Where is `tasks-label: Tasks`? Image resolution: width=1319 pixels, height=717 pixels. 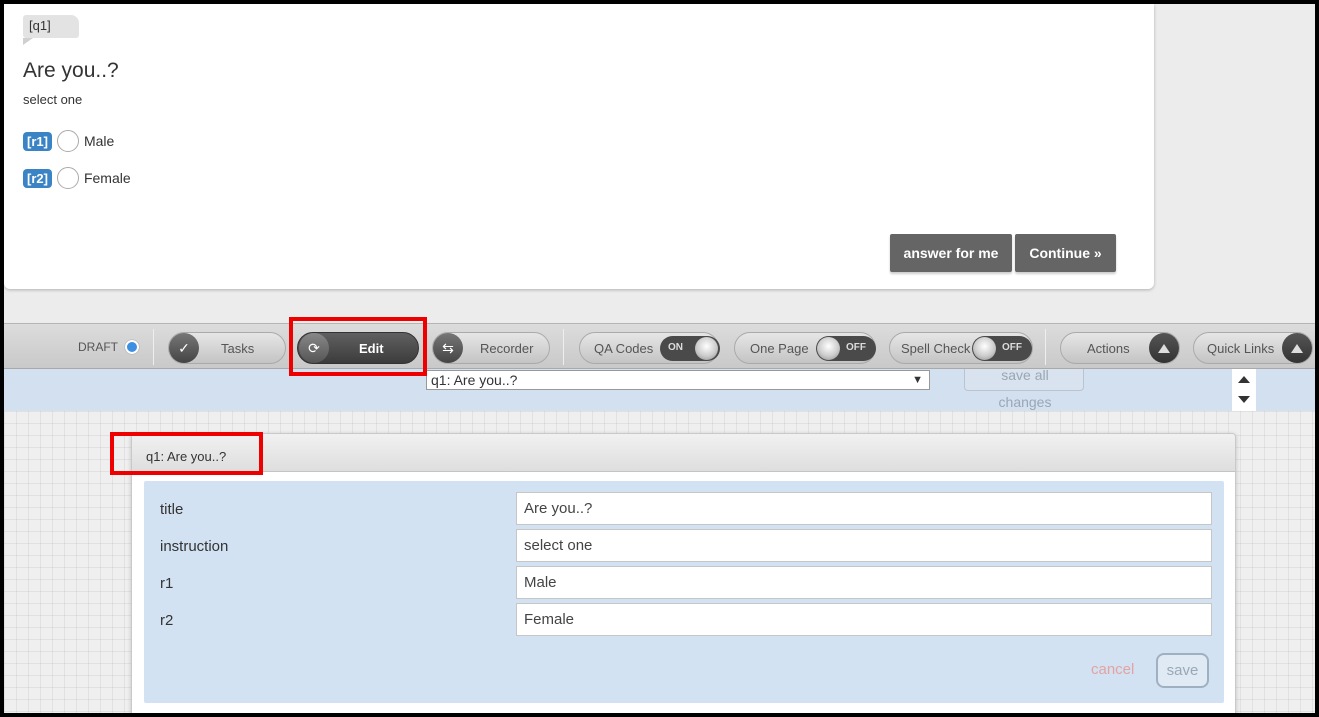
tasks-label: Tasks is located at coordinates (238, 348).